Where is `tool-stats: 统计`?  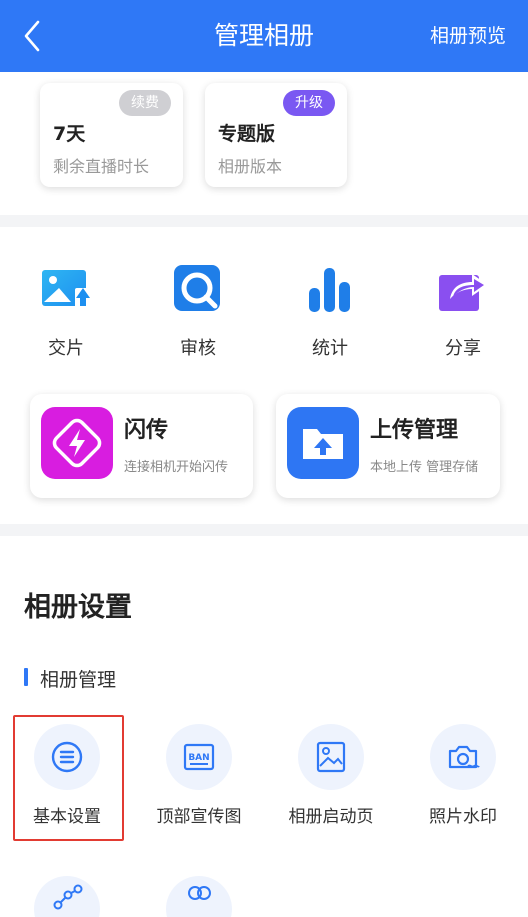
tool-stats: 统计 is located at coordinates (330, 311).